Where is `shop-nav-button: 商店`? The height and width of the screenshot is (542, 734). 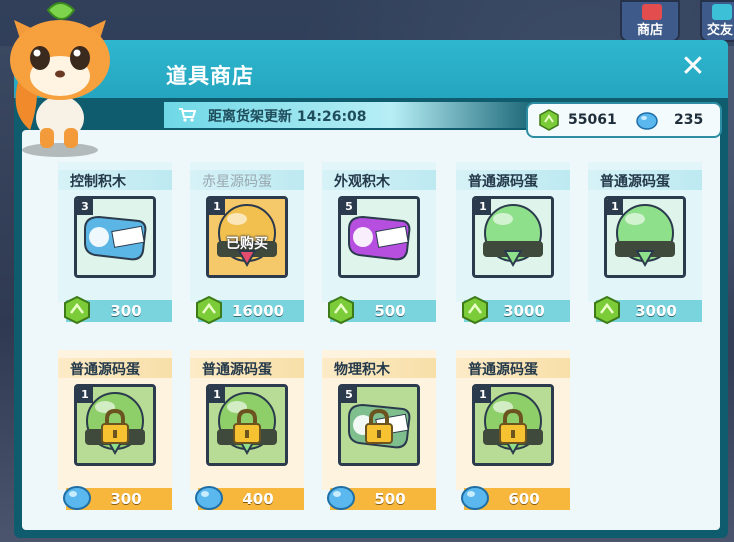 shop-nav-button: 商店 is located at coordinates (650, 21).